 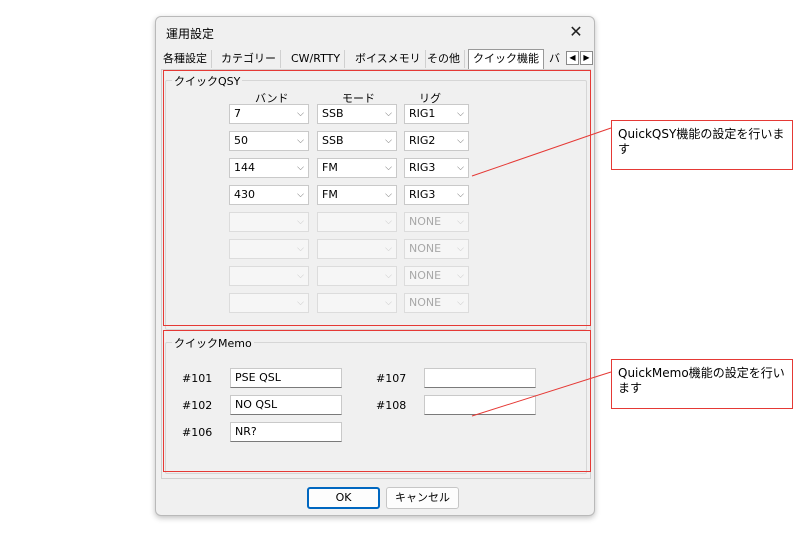 What do you see at coordinates (357, 168) in the screenshot?
I see `qsy-row-3-mode-select: FM ⌵` at bounding box center [357, 168].